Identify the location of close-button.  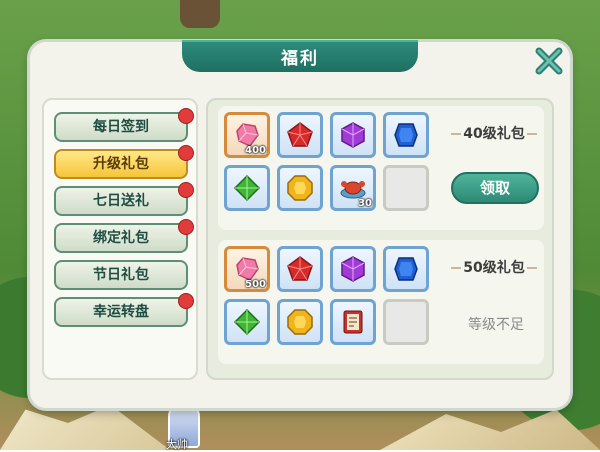
(549, 61).